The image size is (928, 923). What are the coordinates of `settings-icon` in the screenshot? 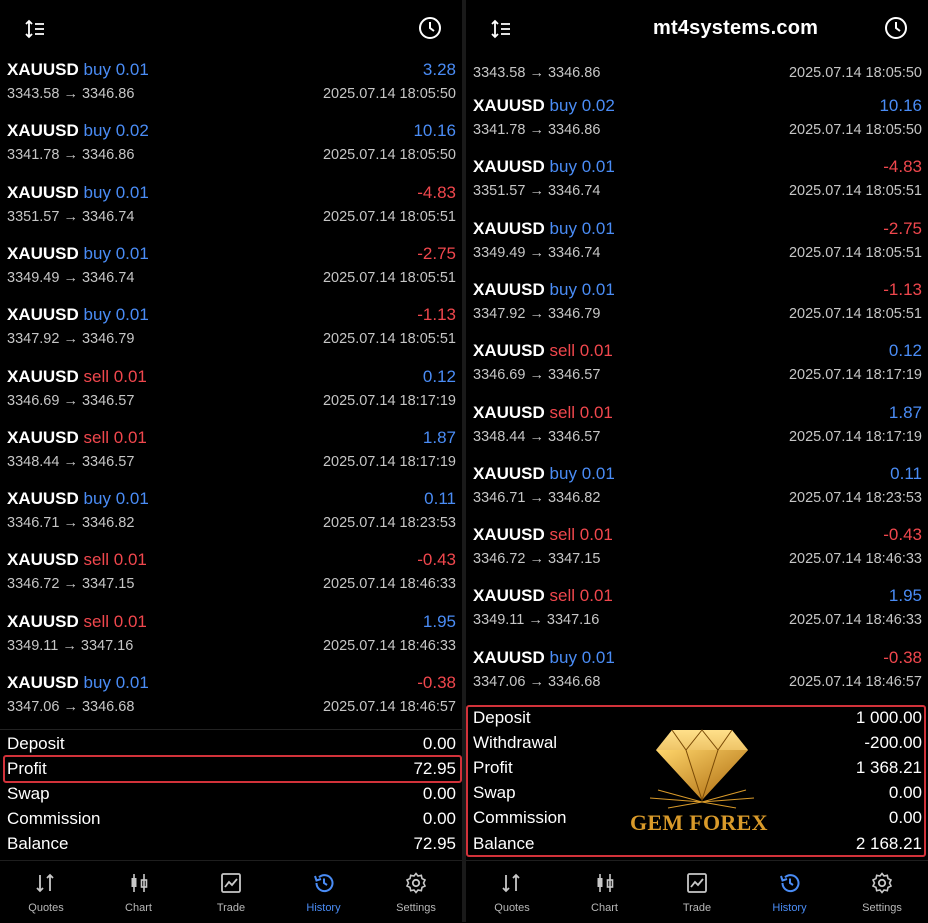 It's located at (882, 883).